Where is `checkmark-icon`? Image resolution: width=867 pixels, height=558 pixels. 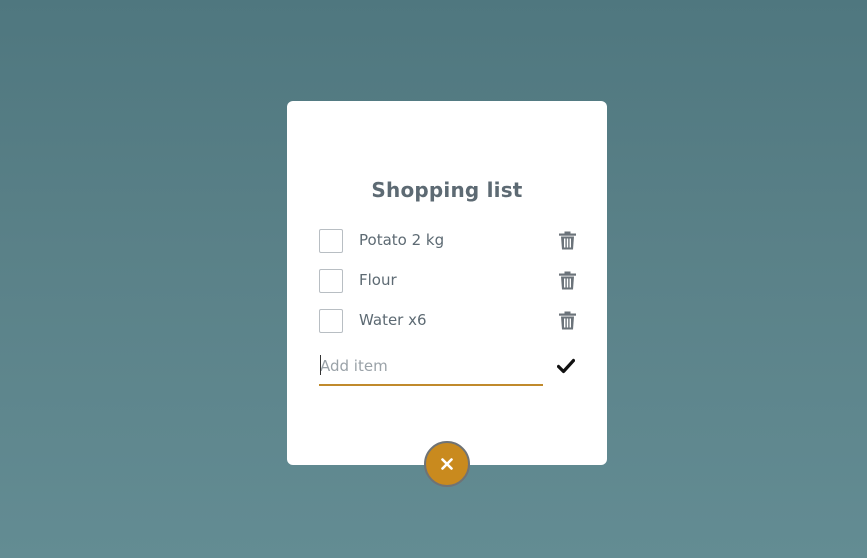 checkmark-icon is located at coordinates (566, 366).